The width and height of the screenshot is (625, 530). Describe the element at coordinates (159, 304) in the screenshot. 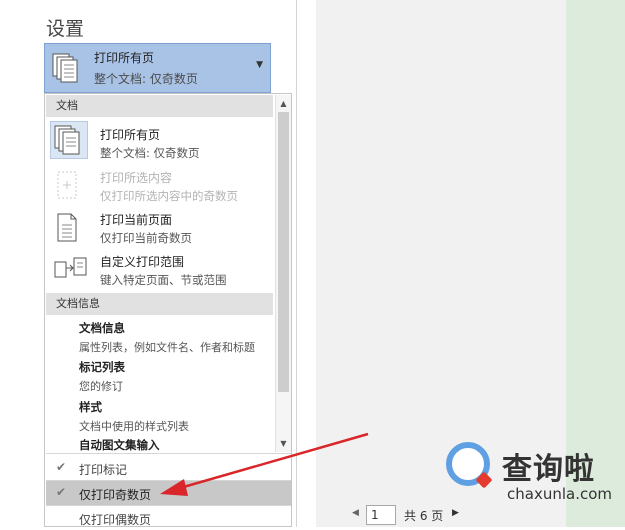

I see `section-header-document-info: 文档信息` at that location.